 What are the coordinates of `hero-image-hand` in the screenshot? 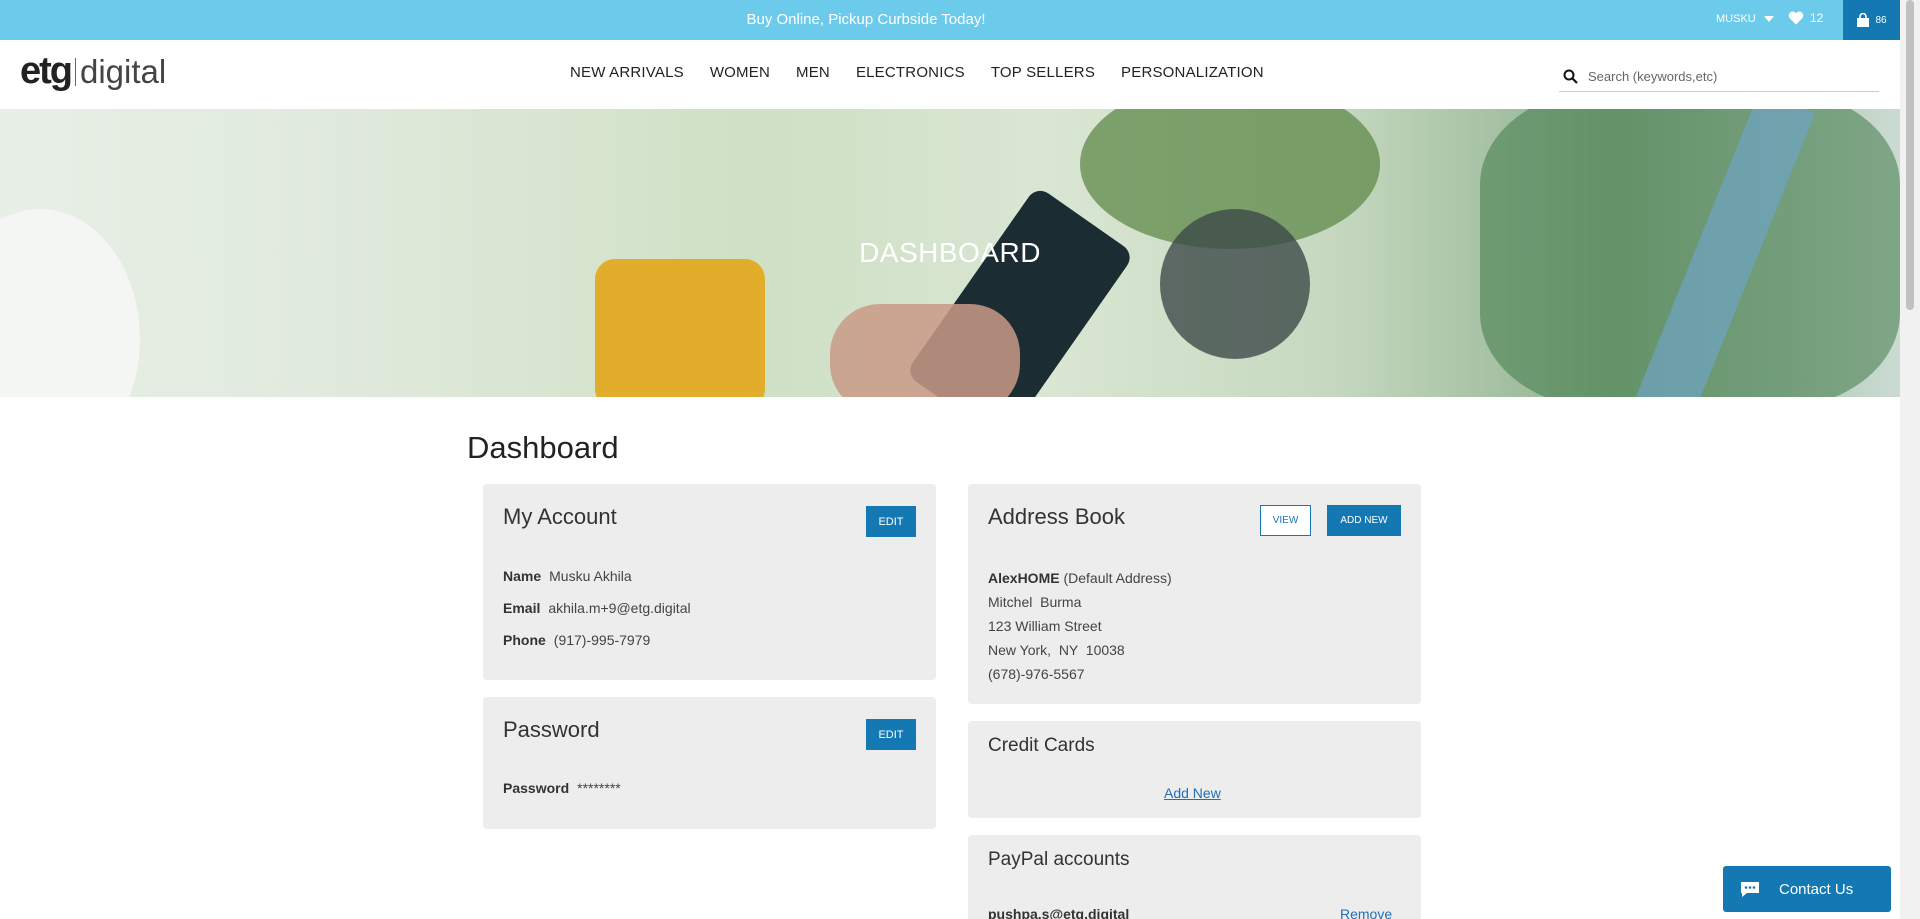 It's located at (925, 350).